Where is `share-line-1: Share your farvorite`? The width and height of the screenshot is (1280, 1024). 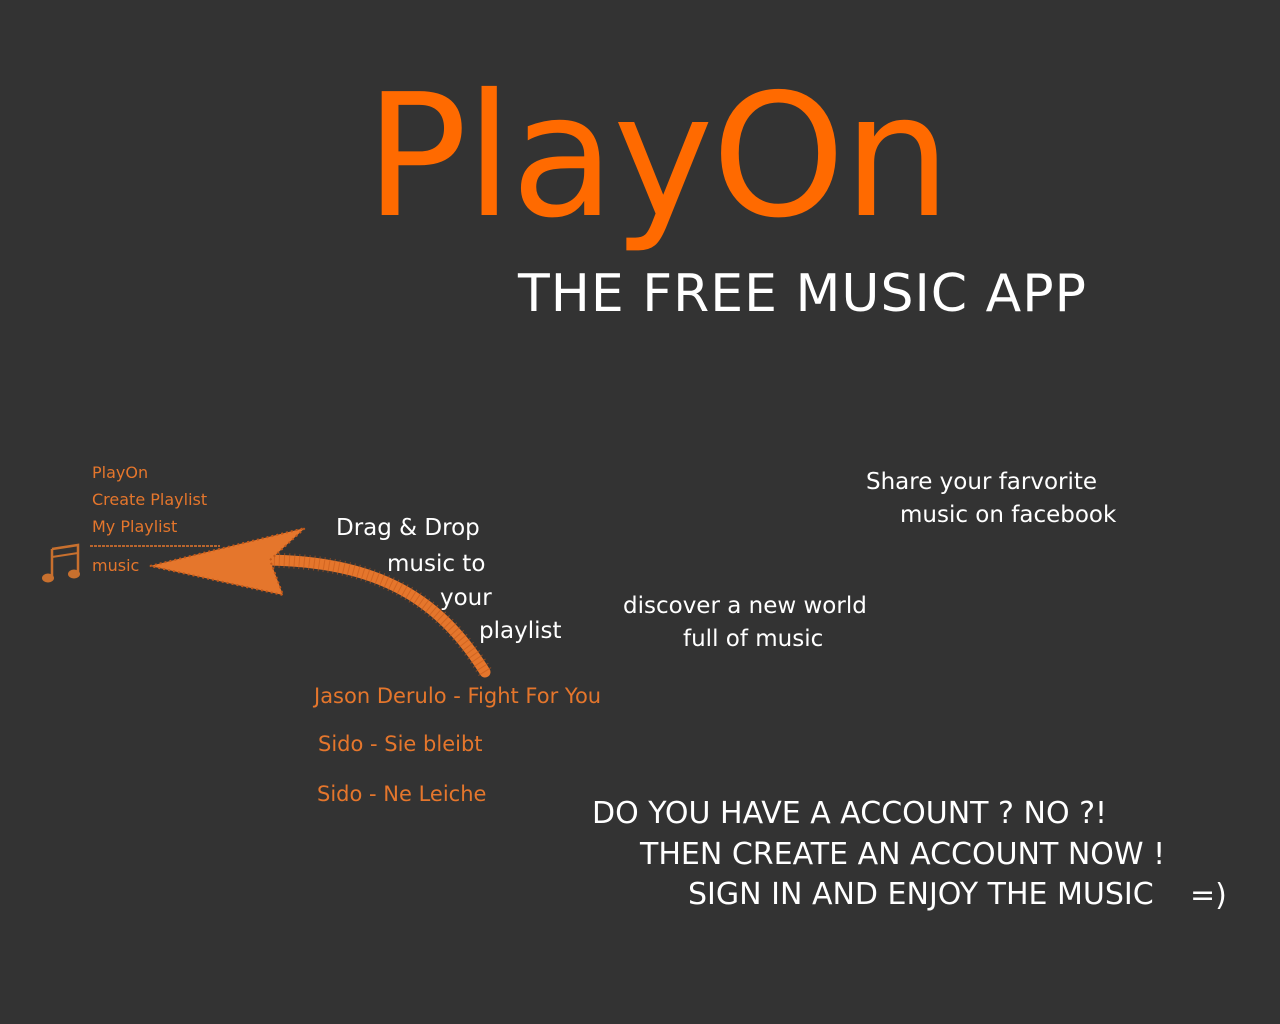
share-line-1: Share your farvorite is located at coordinates (982, 482).